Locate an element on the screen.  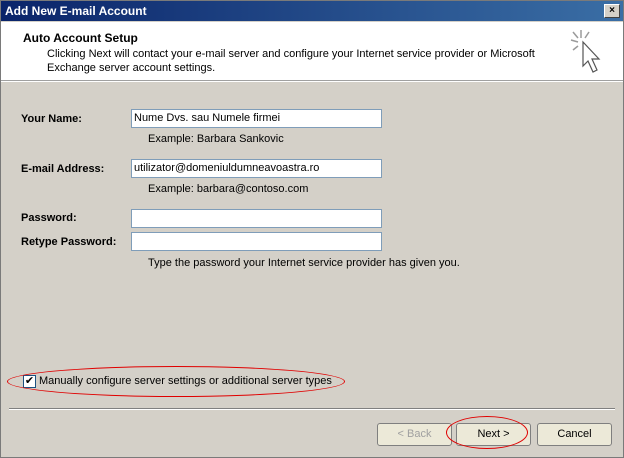
password-input is located at coordinates (256, 218).